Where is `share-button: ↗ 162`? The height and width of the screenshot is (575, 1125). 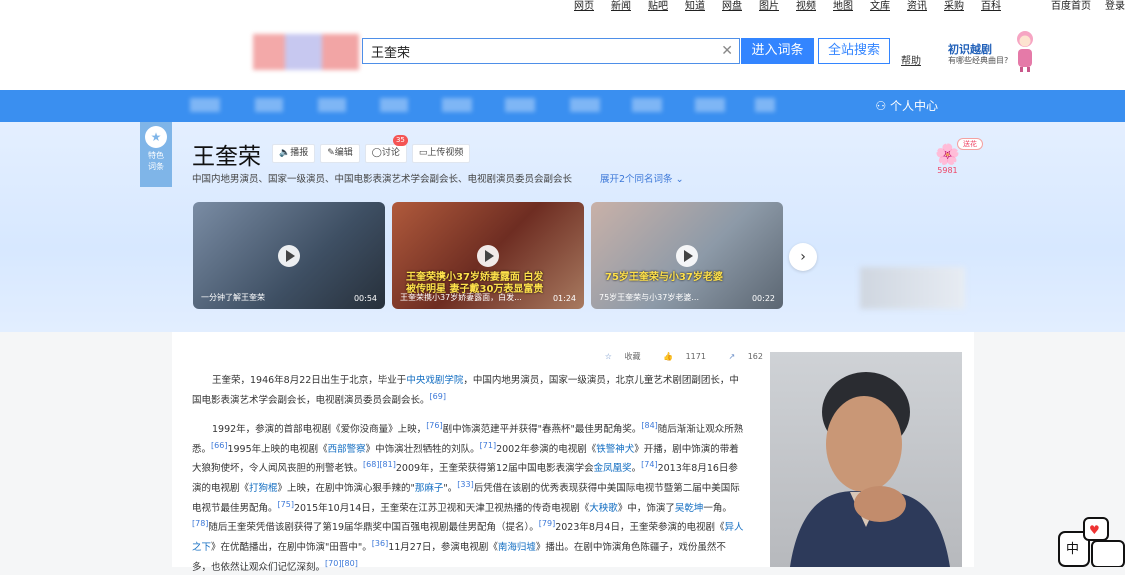
share-button: ↗ 162 is located at coordinates (740, 356).